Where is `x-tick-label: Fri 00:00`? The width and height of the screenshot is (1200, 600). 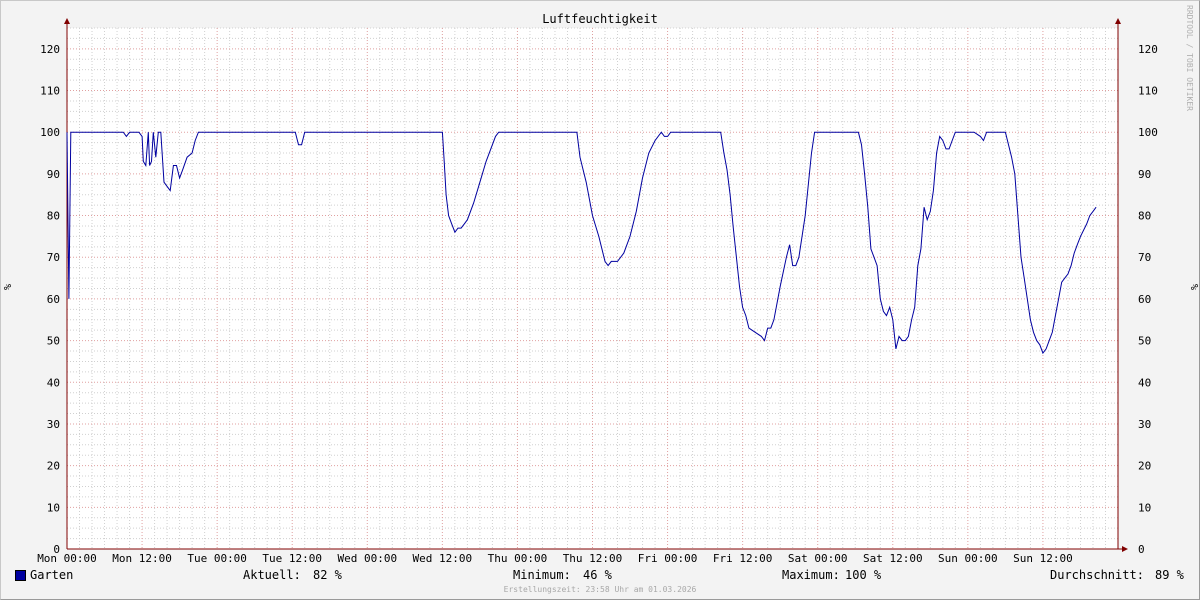
x-tick-label: Fri 00:00 is located at coordinates (668, 558).